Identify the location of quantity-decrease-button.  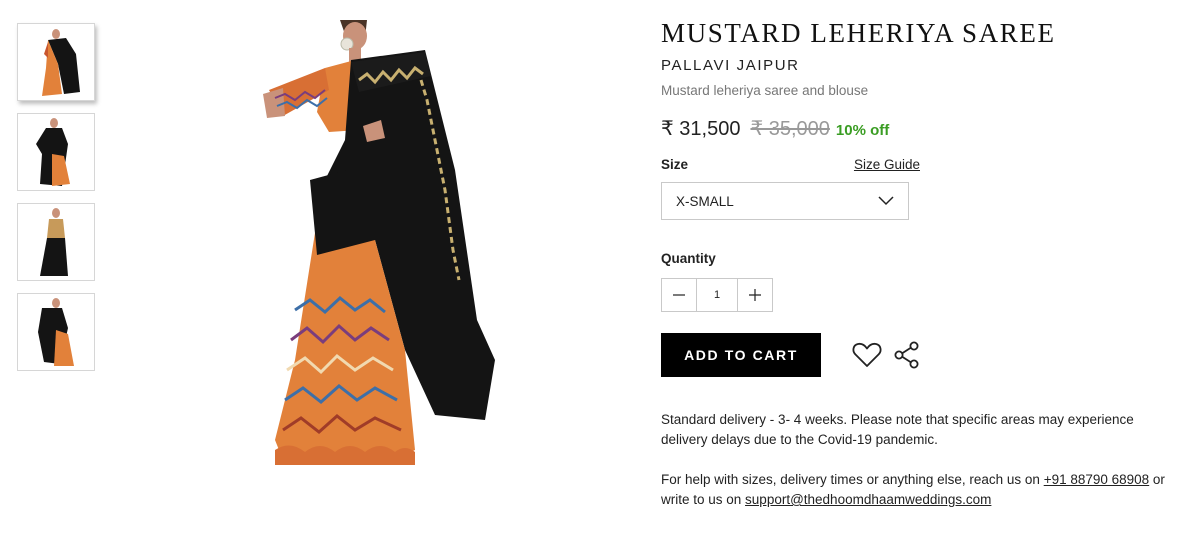
(679, 295).